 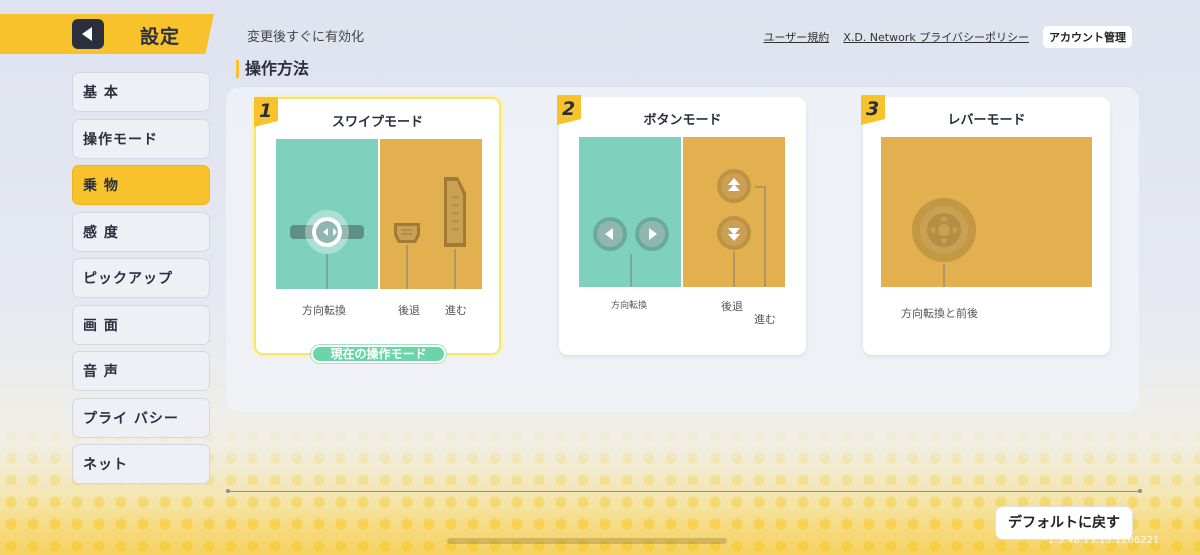 What do you see at coordinates (378, 354) in the screenshot?
I see `current-mode-badge: 現在の操作モード` at bounding box center [378, 354].